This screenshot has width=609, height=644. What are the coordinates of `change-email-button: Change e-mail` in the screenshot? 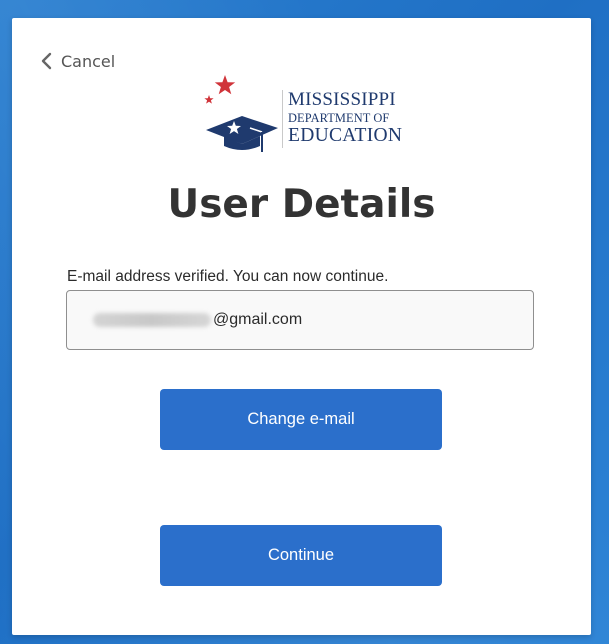 It's located at (301, 419).